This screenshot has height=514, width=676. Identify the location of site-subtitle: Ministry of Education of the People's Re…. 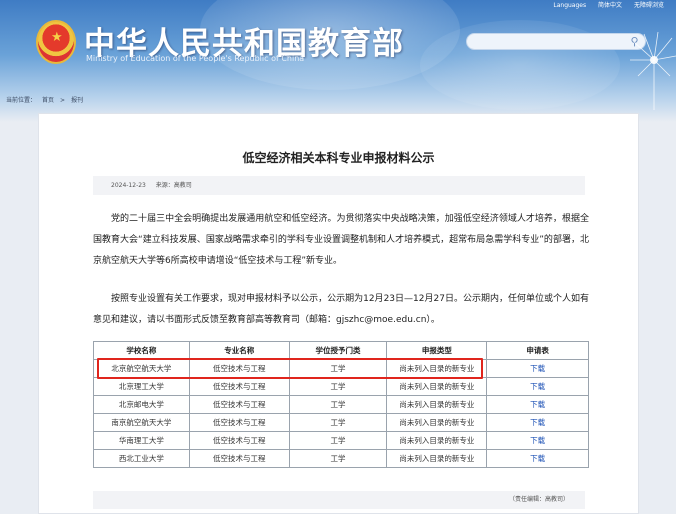
(195, 58).